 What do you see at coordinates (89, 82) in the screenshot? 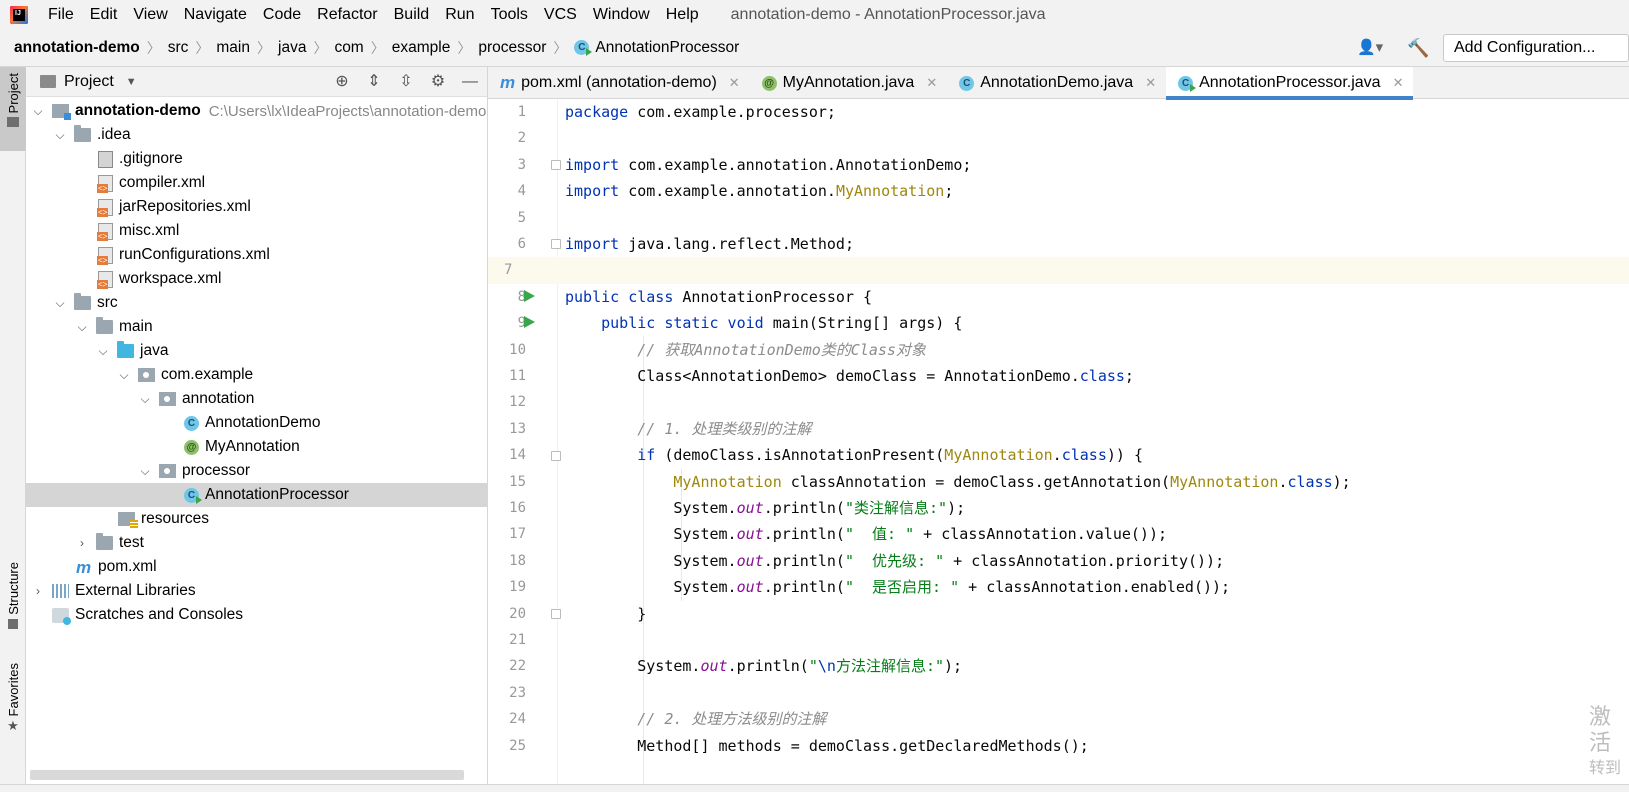
I see `project-panel-title: Project` at bounding box center [89, 82].